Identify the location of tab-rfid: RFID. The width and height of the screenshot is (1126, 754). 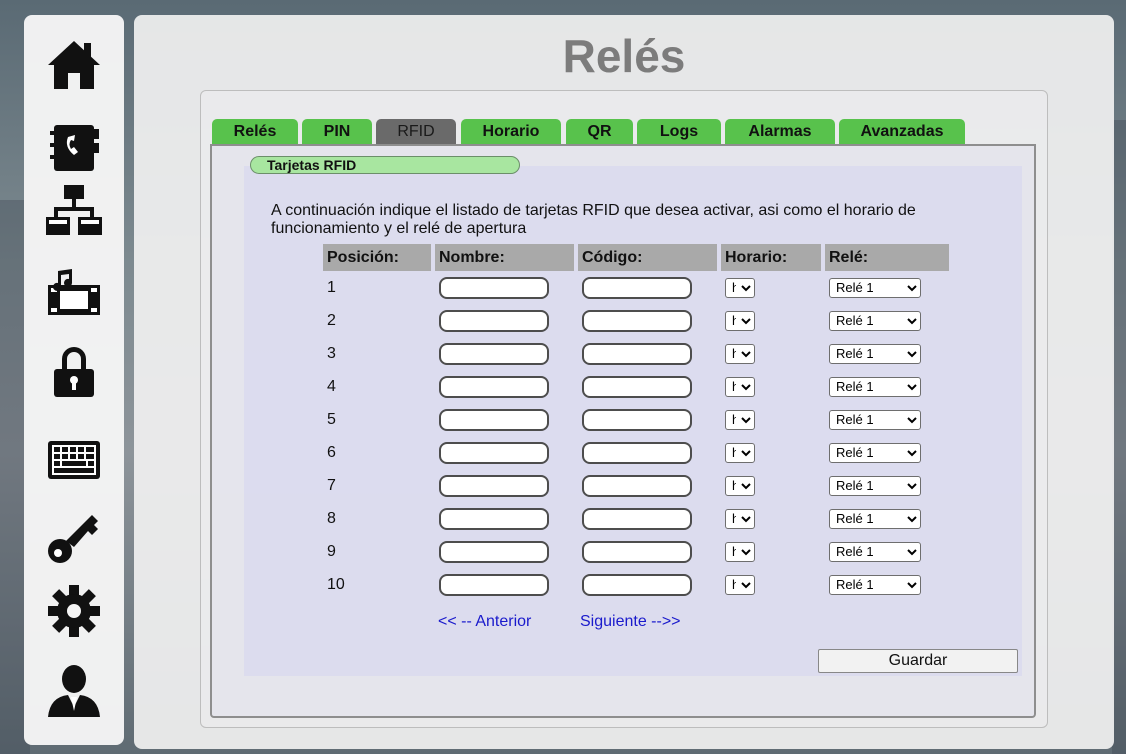
(416, 132).